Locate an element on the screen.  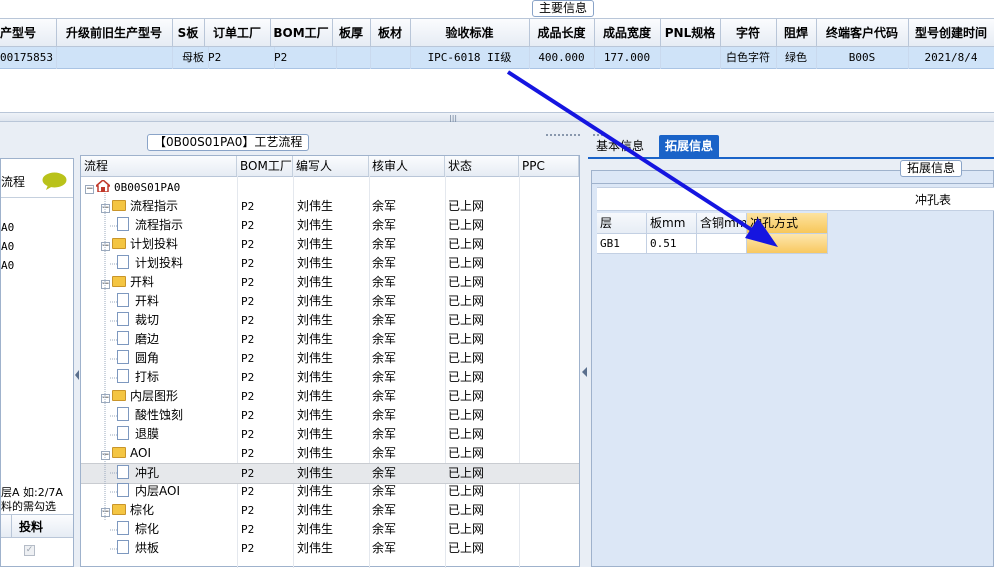
main-col-header: 升级前旧生产型号 is located at coordinates (114, 33).